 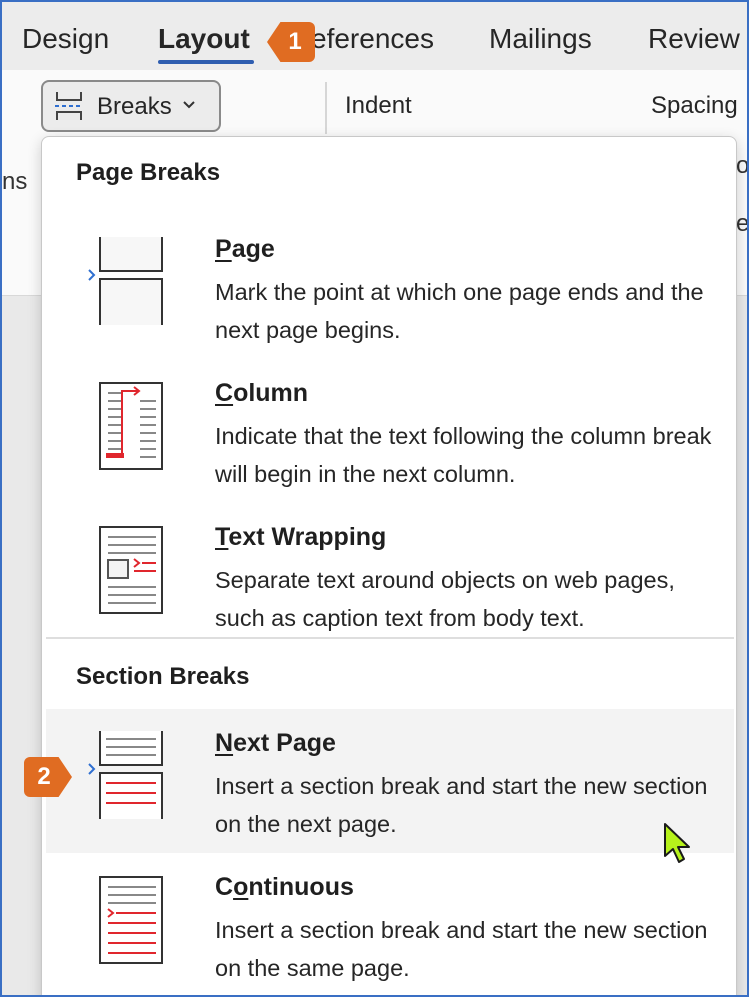 I want to click on breaks-label: Breaks, so click(x=134, y=106).